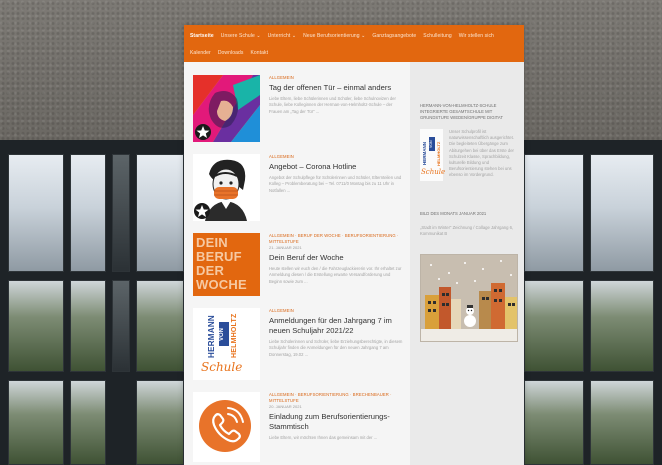 The image size is (662, 465). What do you see at coordinates (453, 213) in the screenshot?
I see `picture-widget-title: BILD DES MONATS JANUAR 2021` at bounding box center [453, 213].